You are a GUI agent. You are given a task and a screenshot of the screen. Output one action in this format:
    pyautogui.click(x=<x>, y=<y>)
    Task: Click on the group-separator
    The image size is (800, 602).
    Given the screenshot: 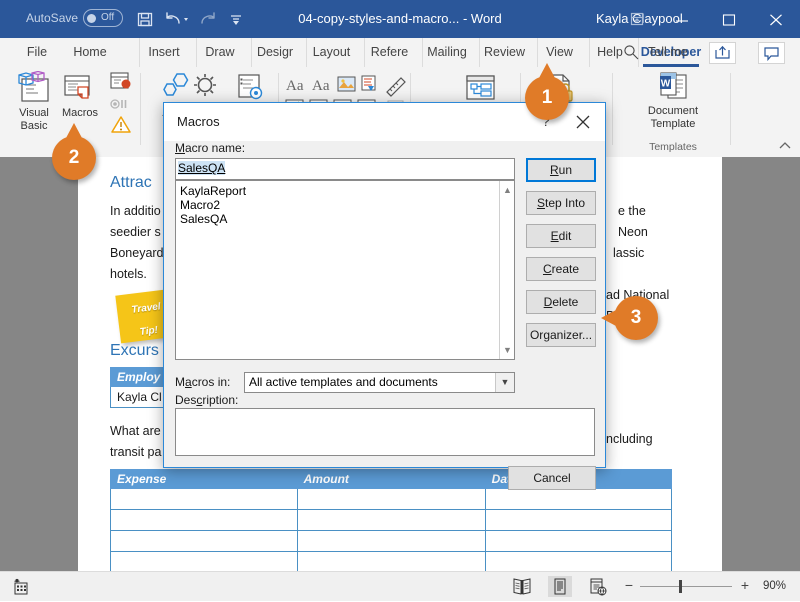 What is the action you would take?
    pyautogui.click(x=612, y=109)
    